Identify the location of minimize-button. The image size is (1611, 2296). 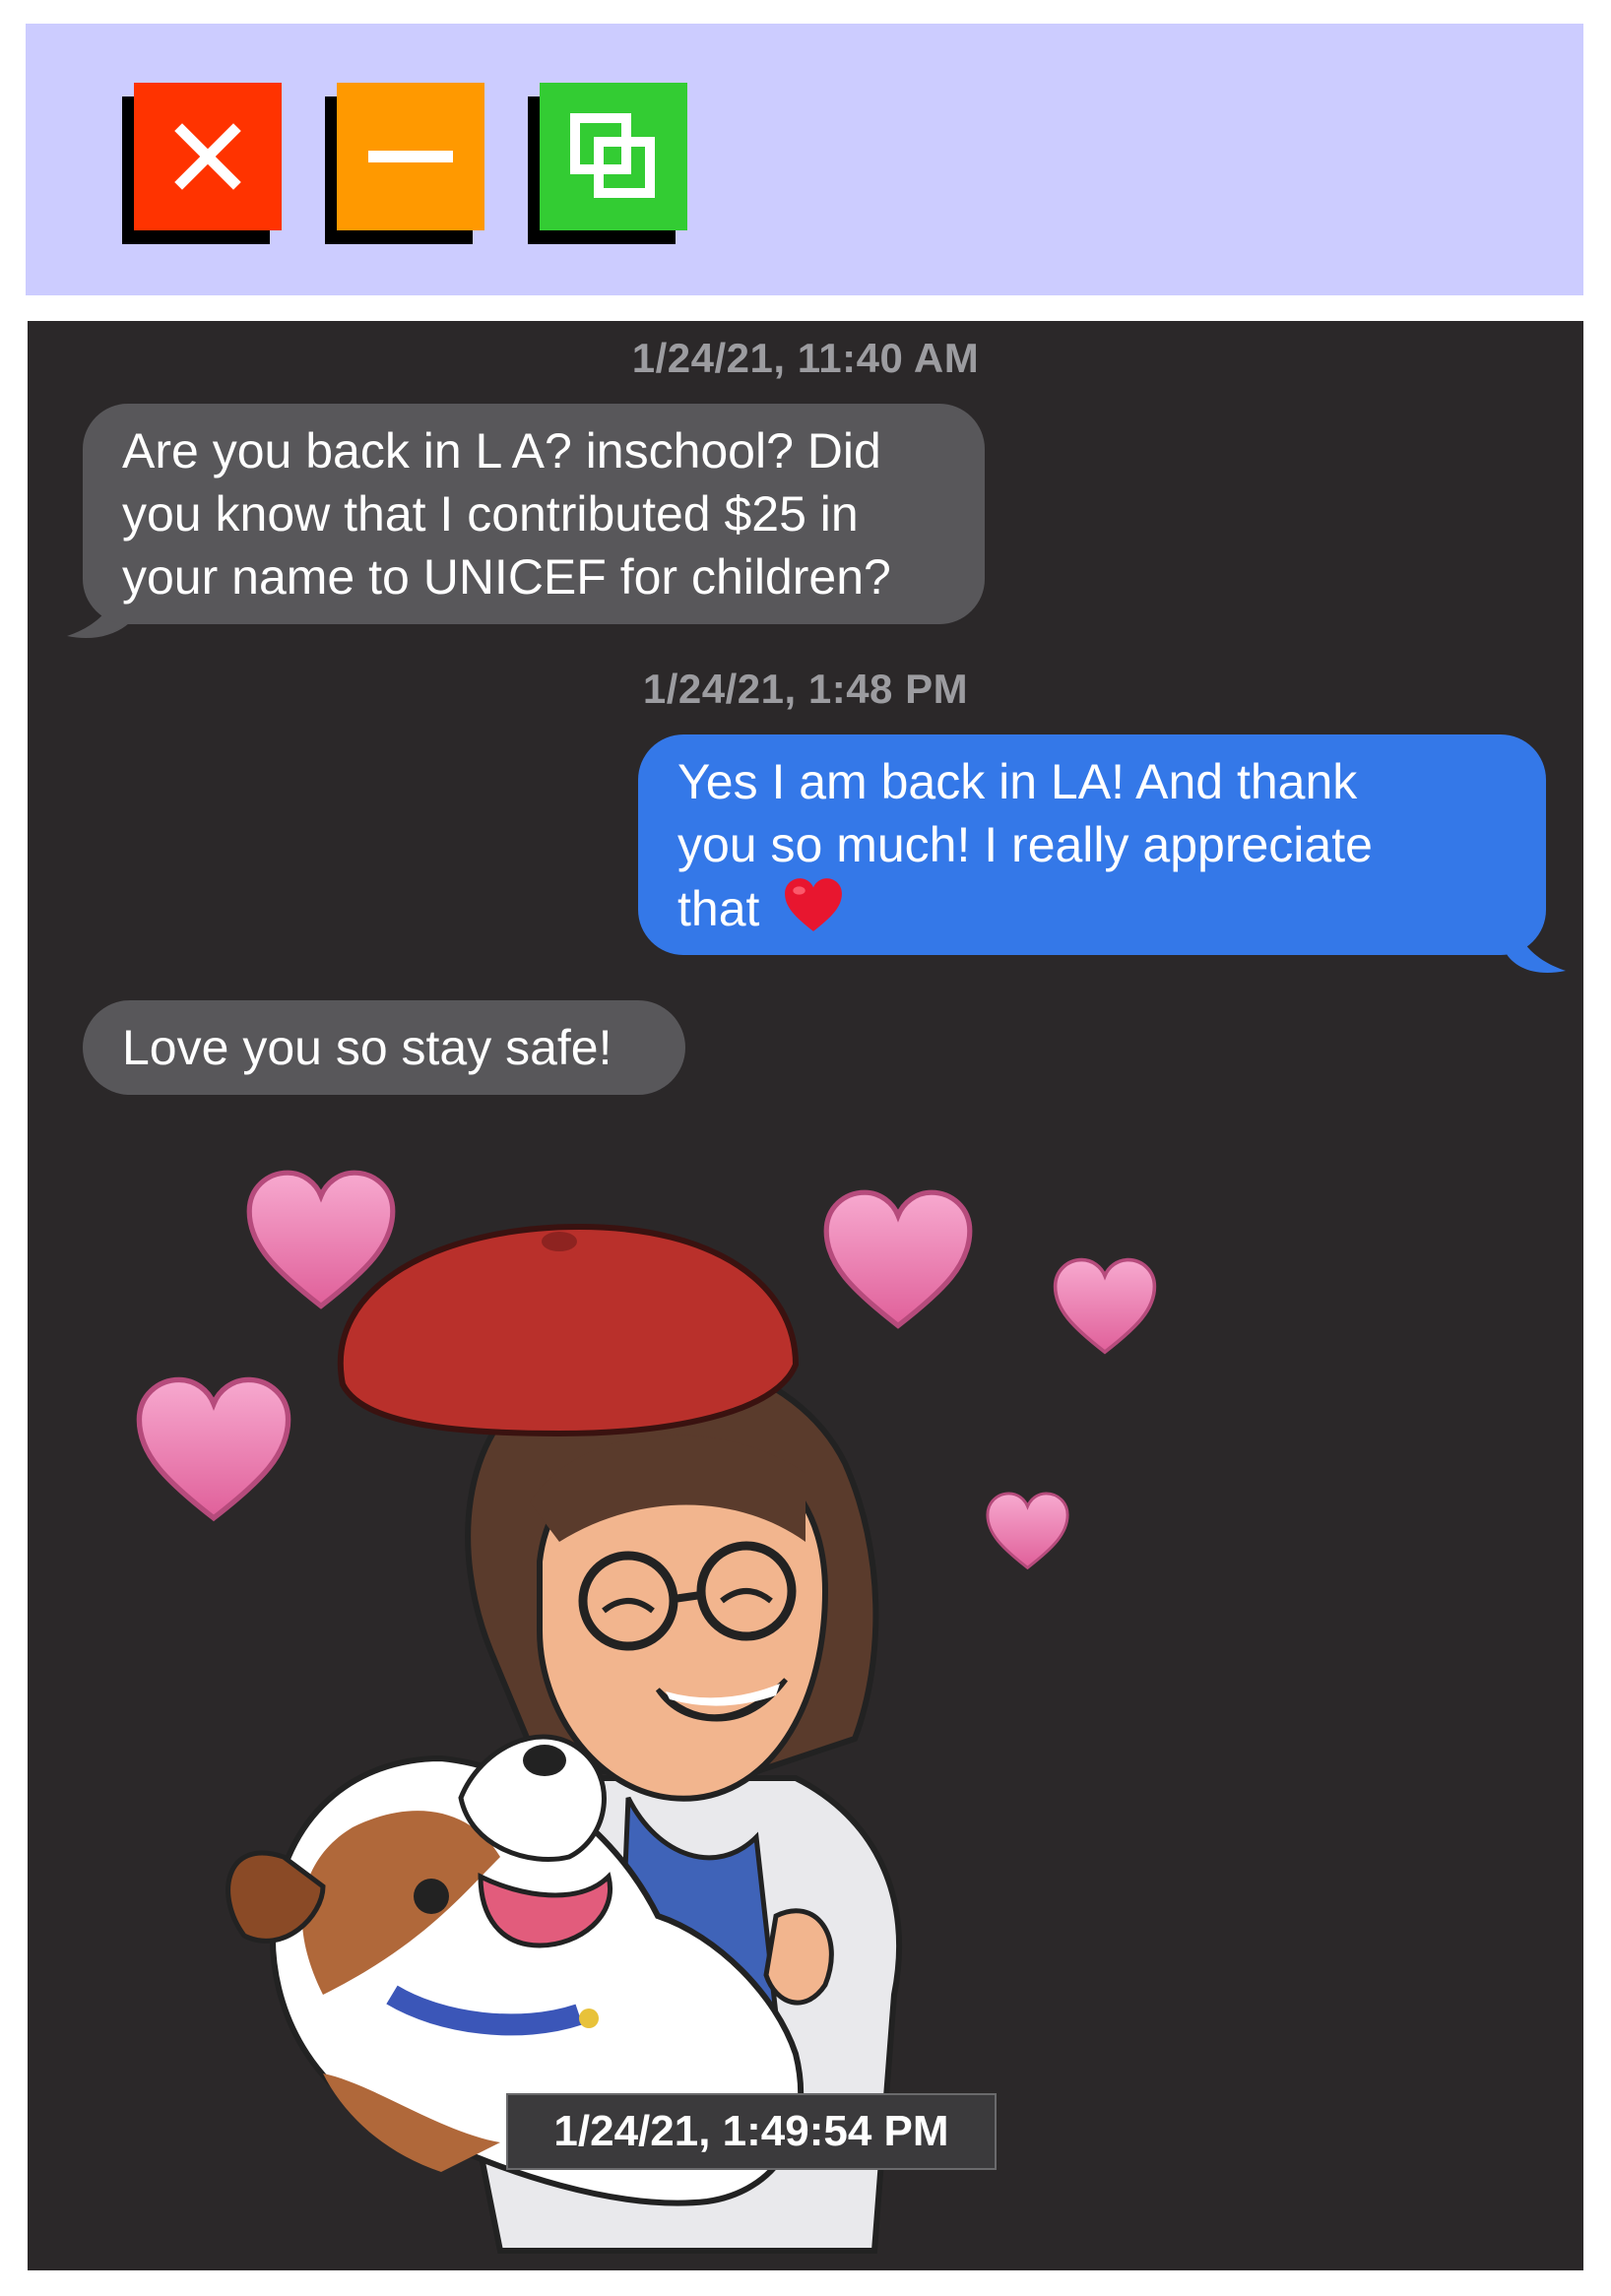
(410, 156).